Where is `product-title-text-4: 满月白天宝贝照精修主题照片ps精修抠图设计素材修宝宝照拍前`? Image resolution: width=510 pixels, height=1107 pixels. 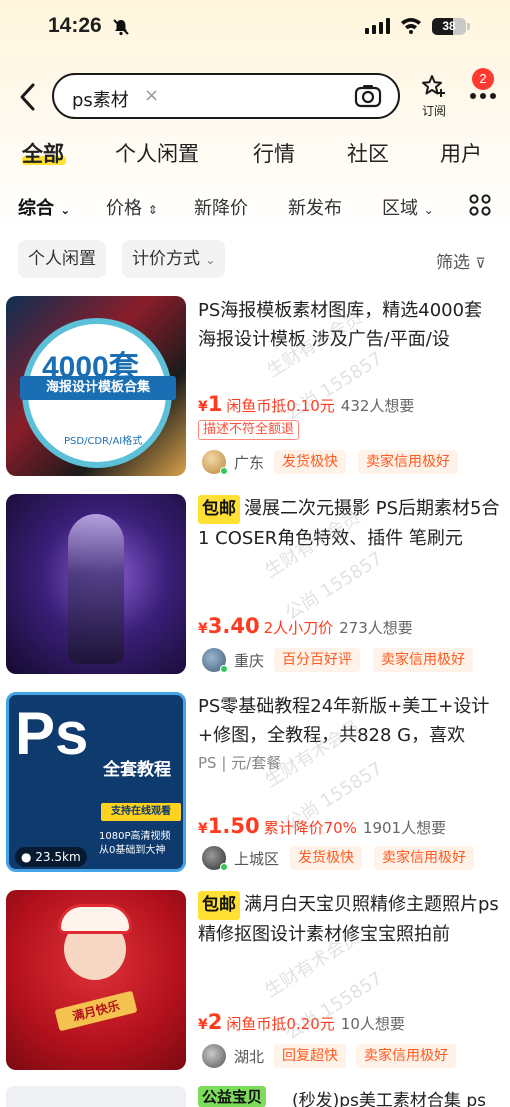
product-title-text-4: 满月白天宝贝照精修主题照片ps精修抠图设计素材修宝宝照拍前 is located at coordinates (348, 919).